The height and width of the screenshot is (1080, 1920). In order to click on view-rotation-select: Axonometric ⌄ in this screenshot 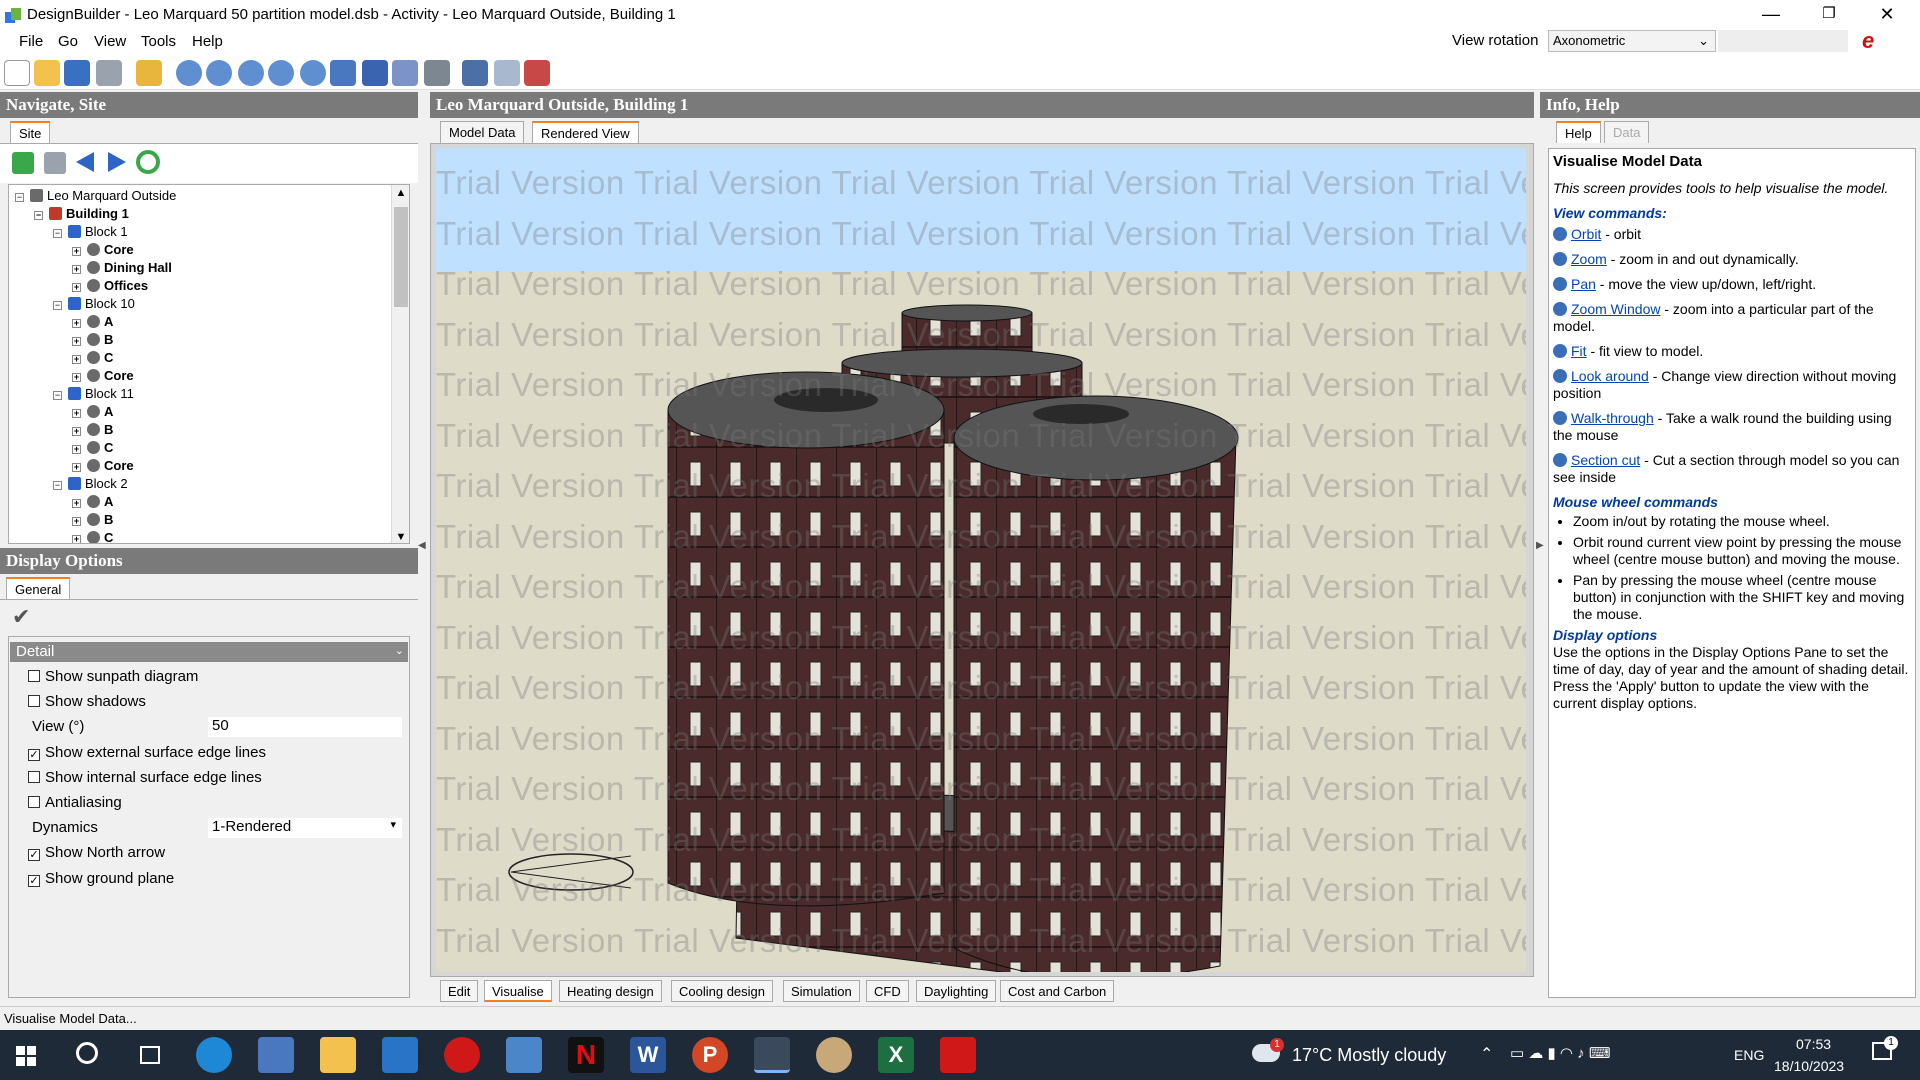, I will do `click(1632, 41)`.